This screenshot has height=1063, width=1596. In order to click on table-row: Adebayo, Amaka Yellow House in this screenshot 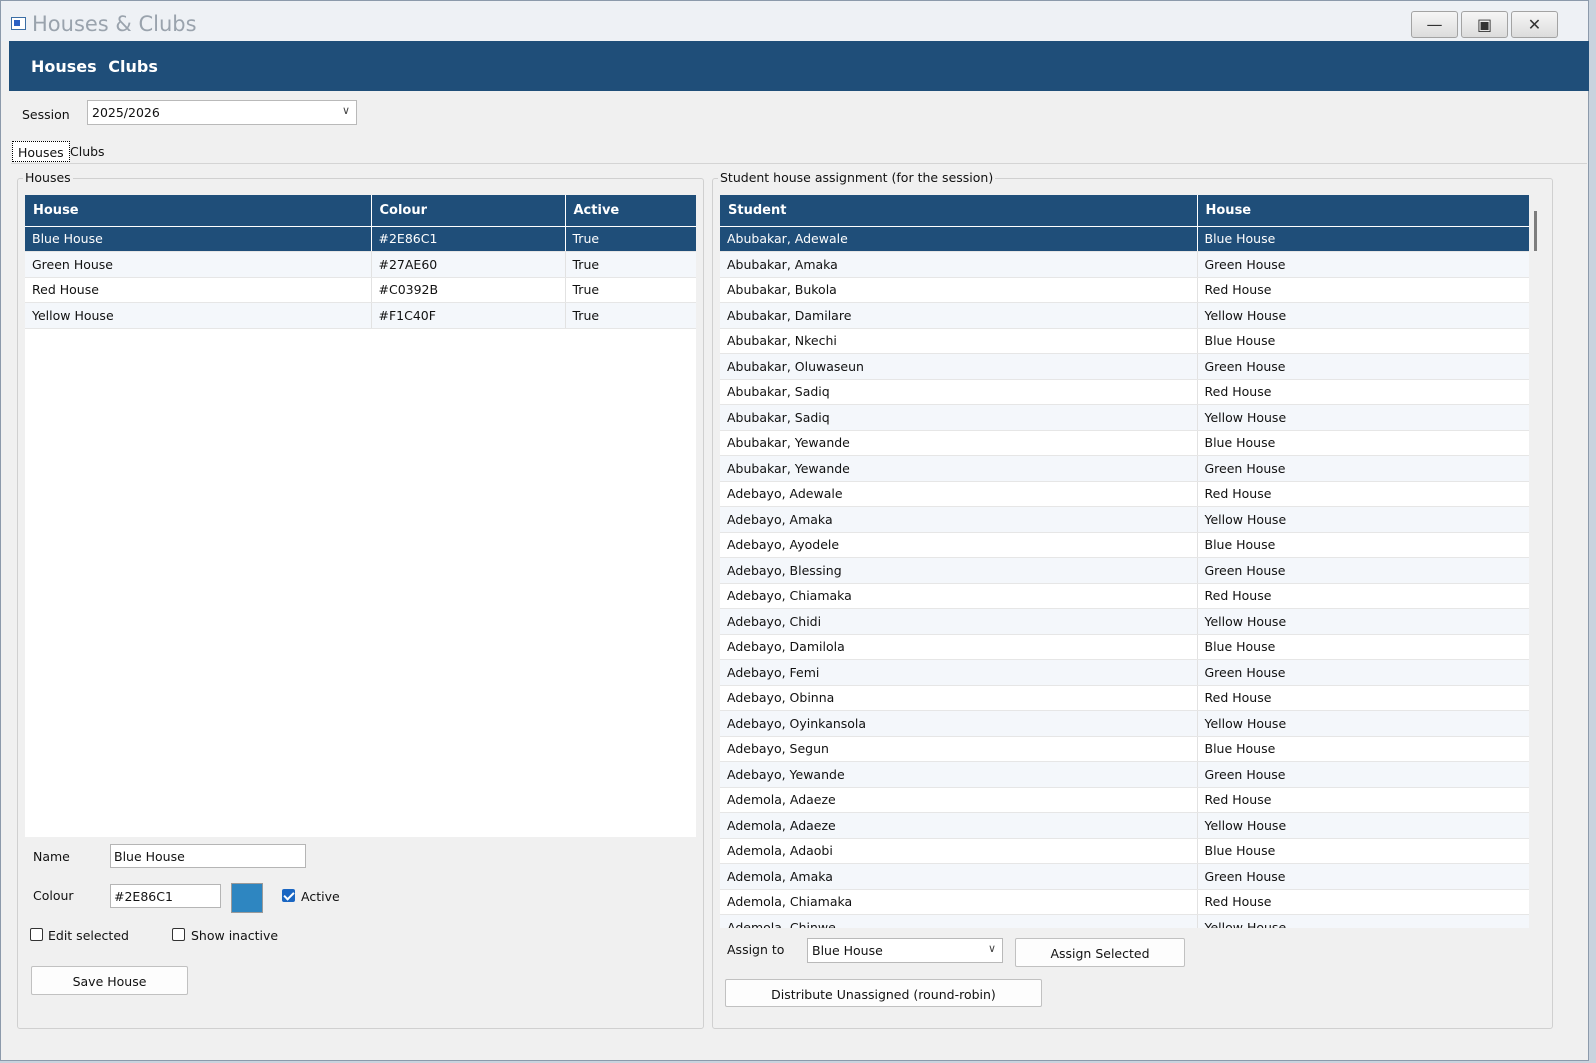, I will do `click(1124, 519)`.